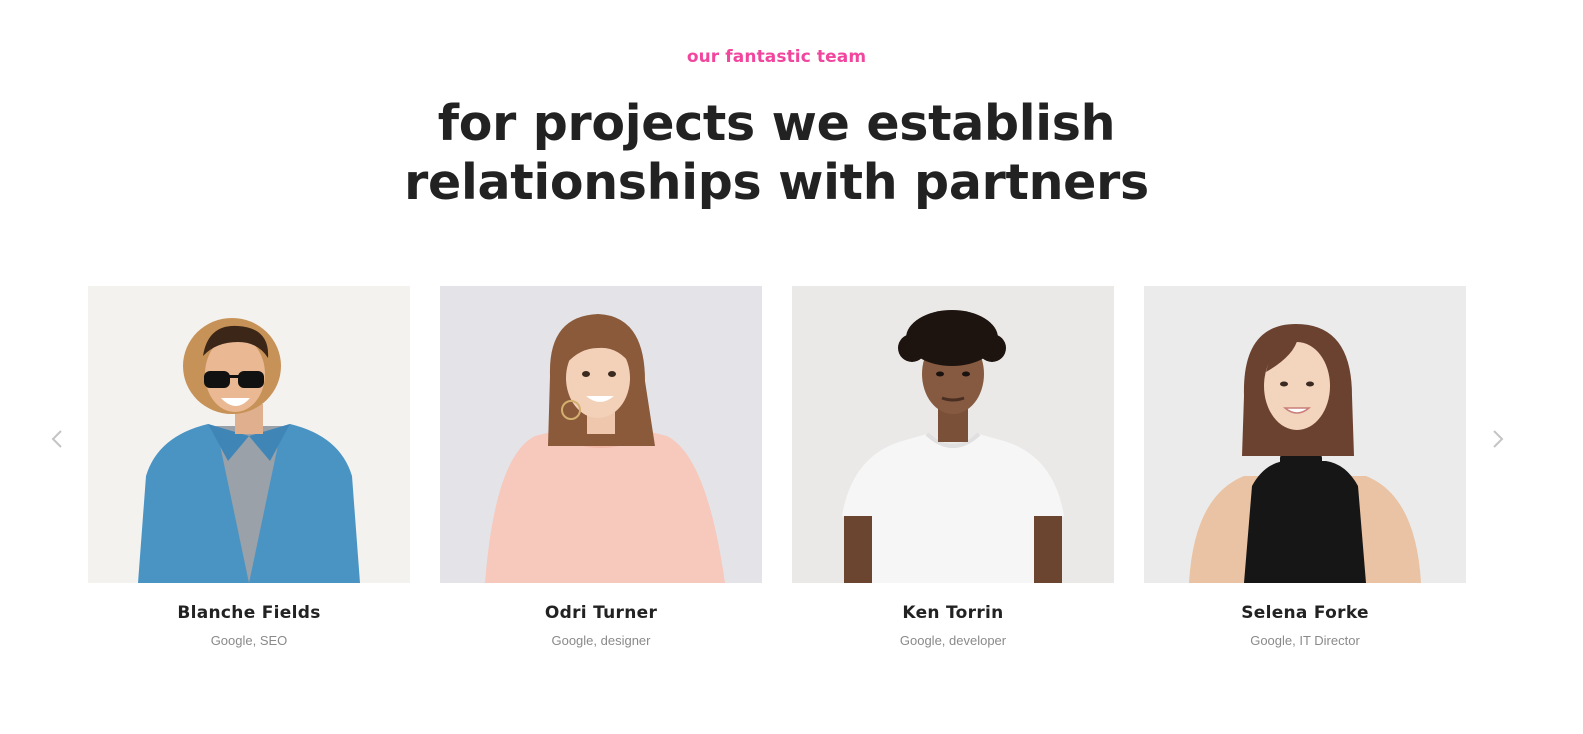 This screenshot has height=734, width=1583. Describe the element at coordinates (776, 182) in the screenshot. I see `headline-line-2: relationships with partners` at that location.